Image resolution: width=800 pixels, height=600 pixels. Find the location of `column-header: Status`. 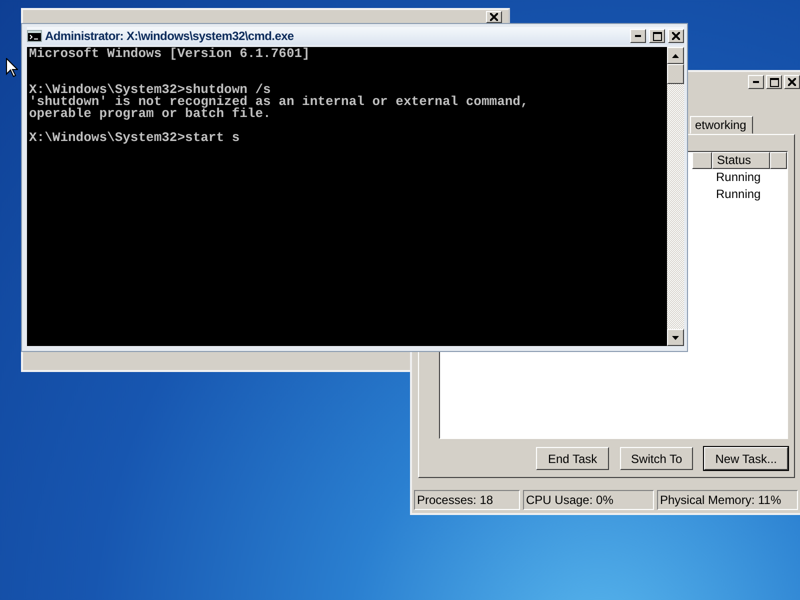

column-header: Status is located at coordinates (741, 160).